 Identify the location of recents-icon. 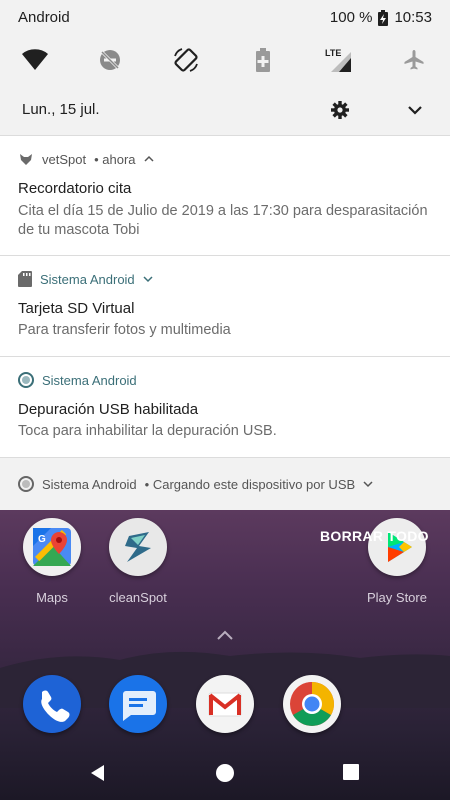
(351, 772).